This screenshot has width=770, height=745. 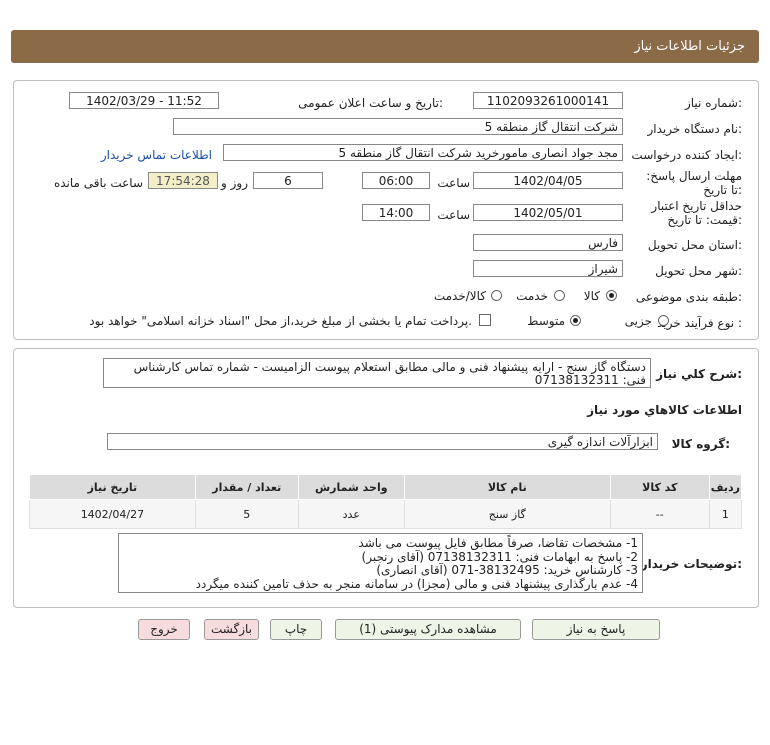 I want to click on process-radio-minor, so click(x=663, y=320).